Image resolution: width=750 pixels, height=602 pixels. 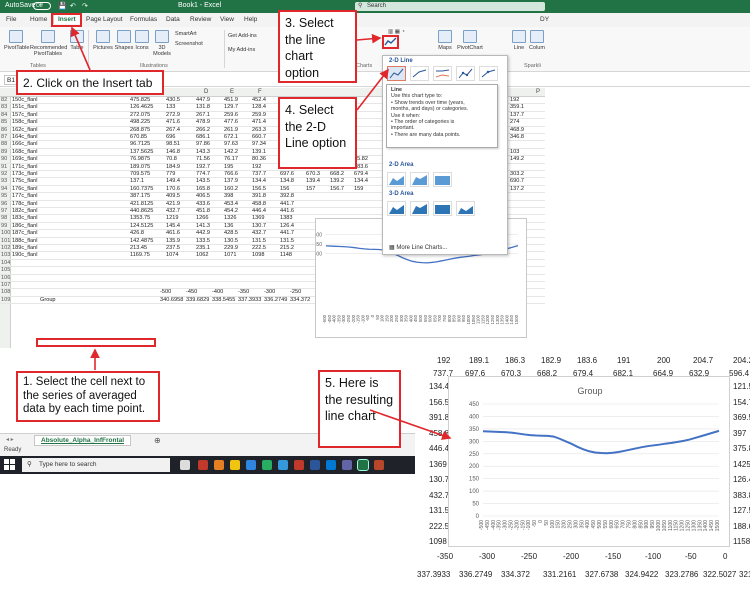 What do you see at coordinates (6, 152) in the screenshot?
I see `row-number: 89` at bounding box center [6, 152].